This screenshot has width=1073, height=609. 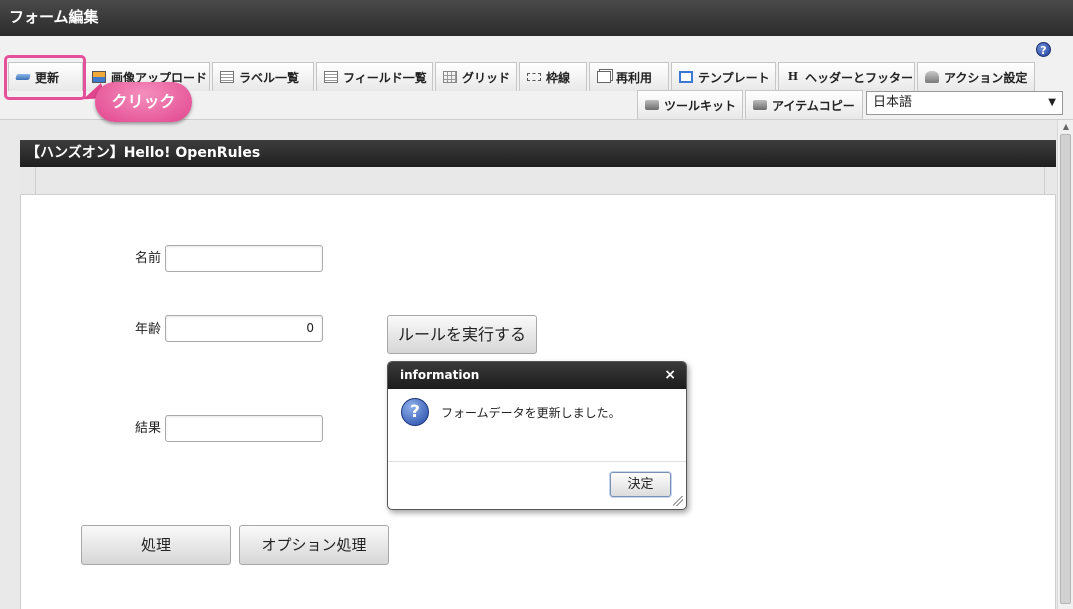 What do you see at coordinates (534, 77) in the screenshot?
I see `border-icon` at bounding box center [534, 77].